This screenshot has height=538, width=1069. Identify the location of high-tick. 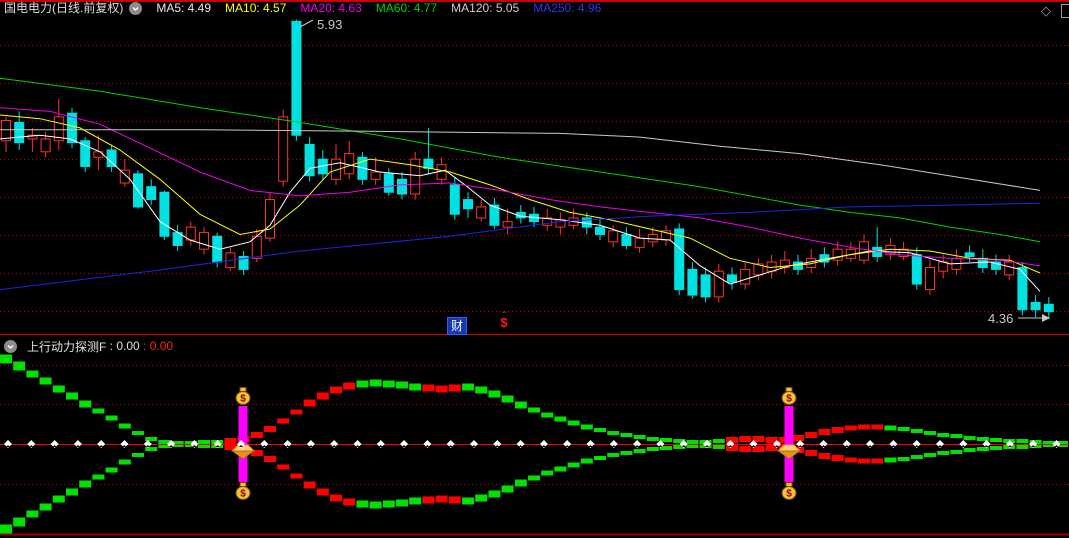
(306, 23).